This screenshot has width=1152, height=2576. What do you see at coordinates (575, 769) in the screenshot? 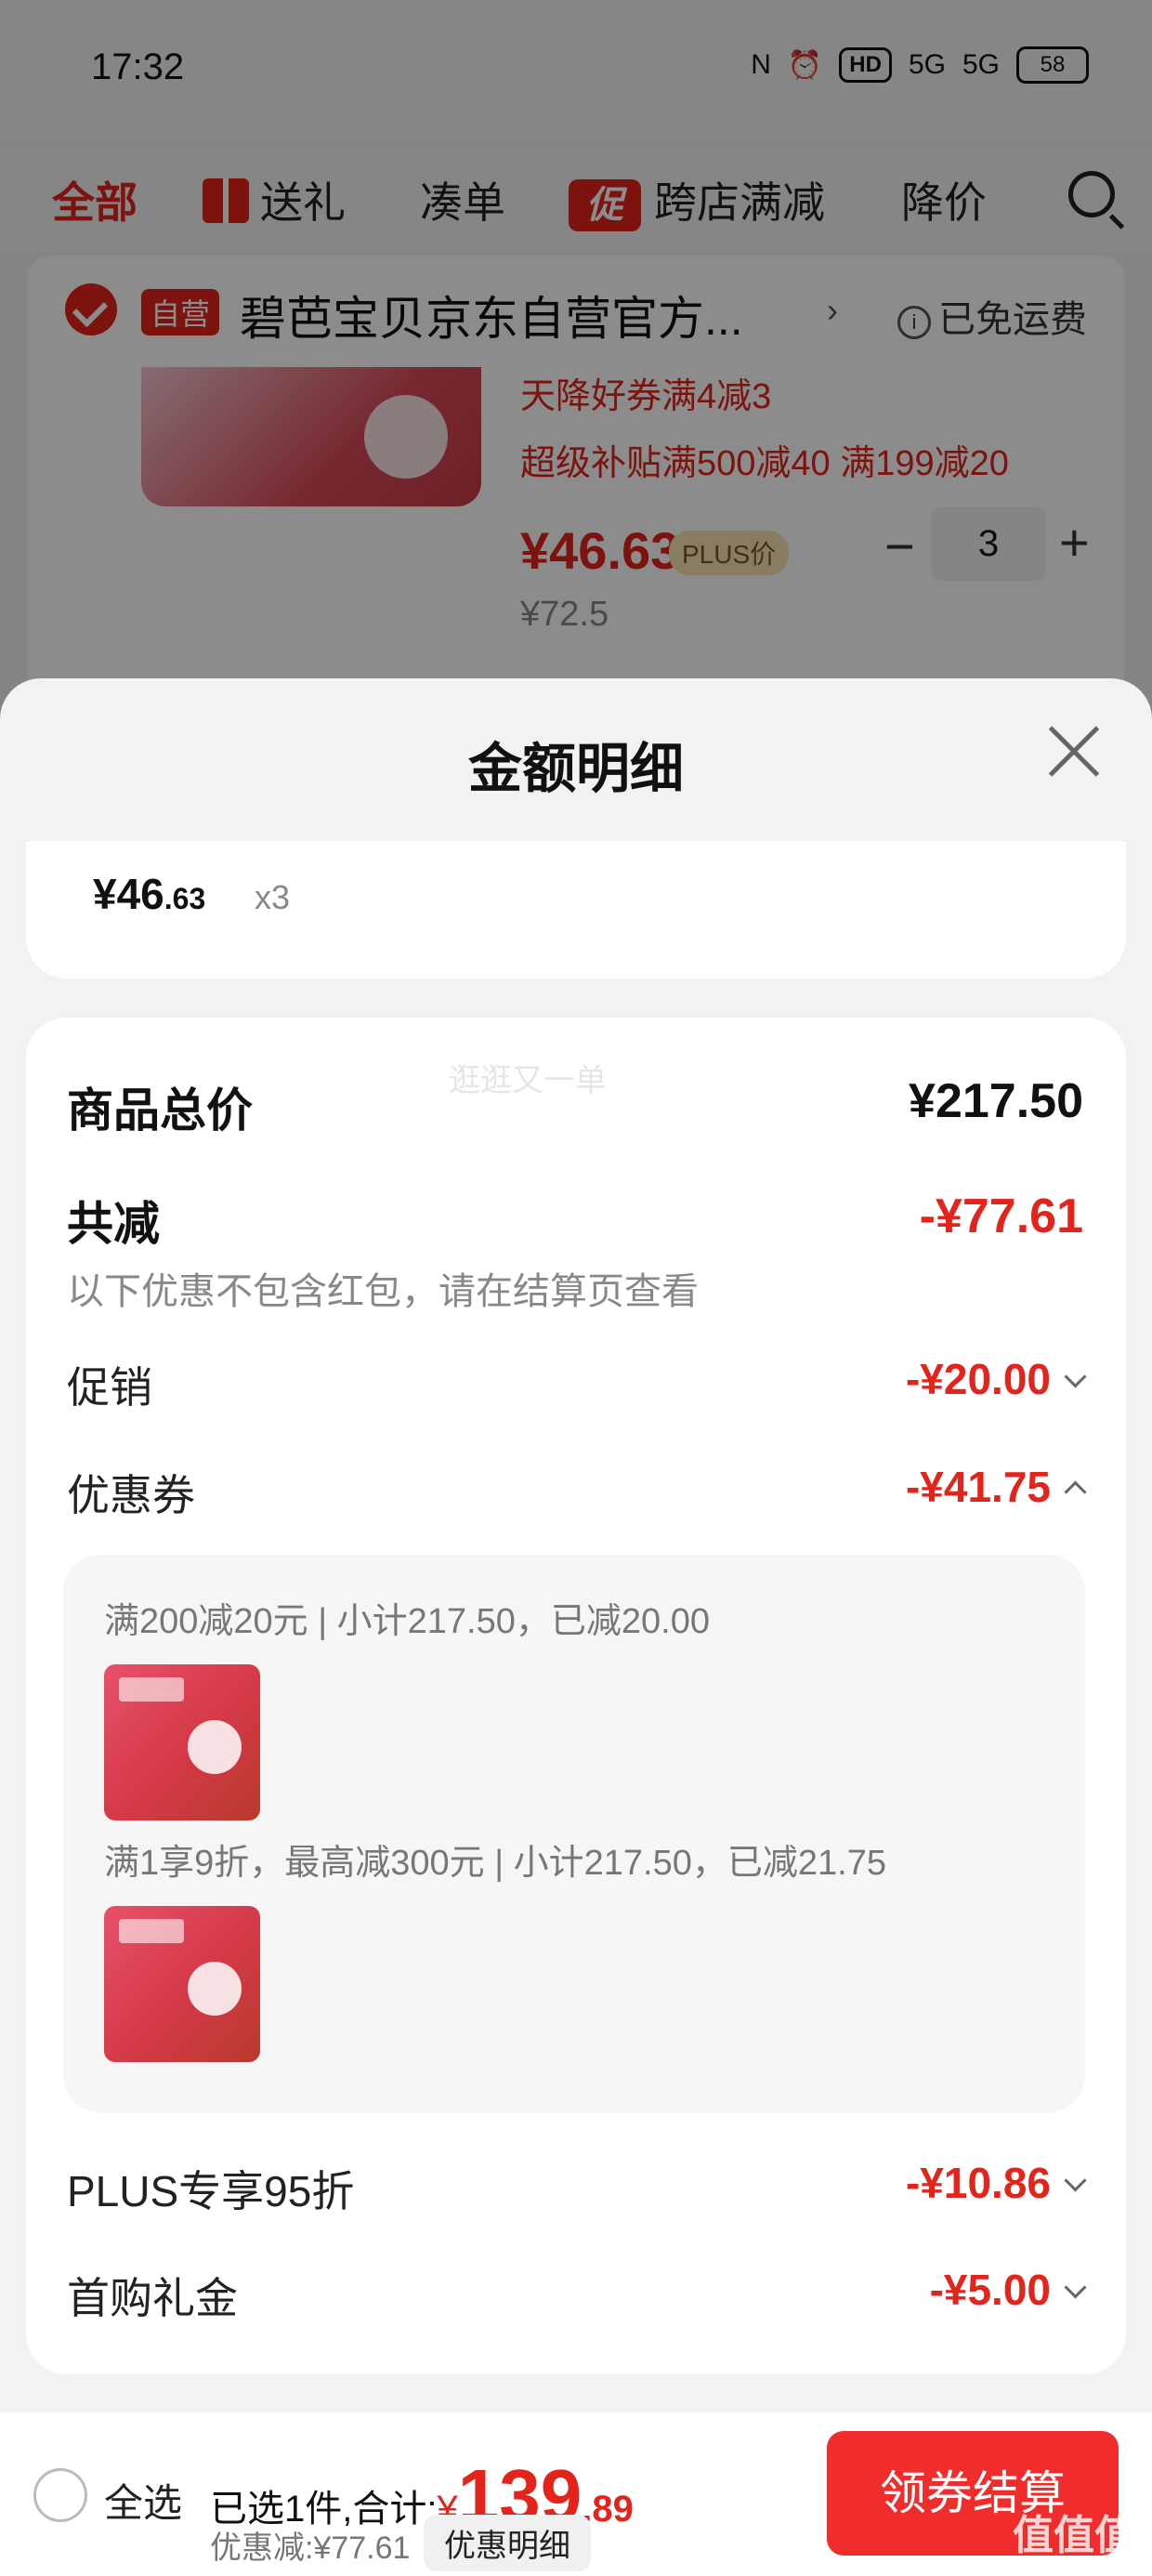
I see `sheet-title: 金额明细` at bounding box center [575, 769].